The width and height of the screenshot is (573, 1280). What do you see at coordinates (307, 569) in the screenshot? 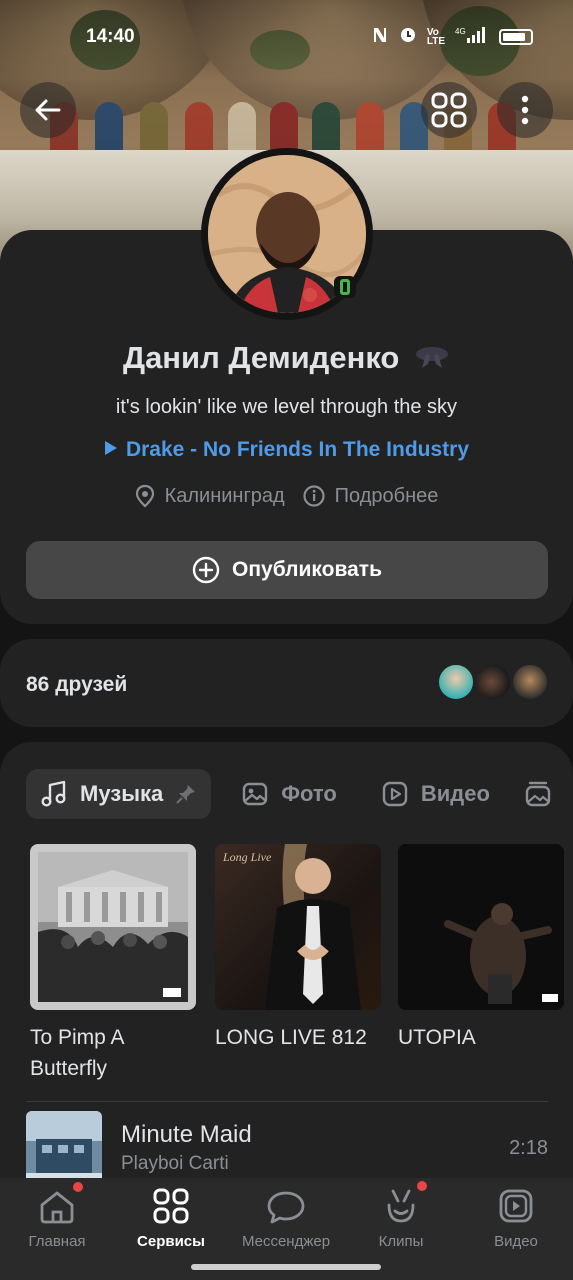
I see `publish-label: Опубликовать` at bounding box center [307, 569].